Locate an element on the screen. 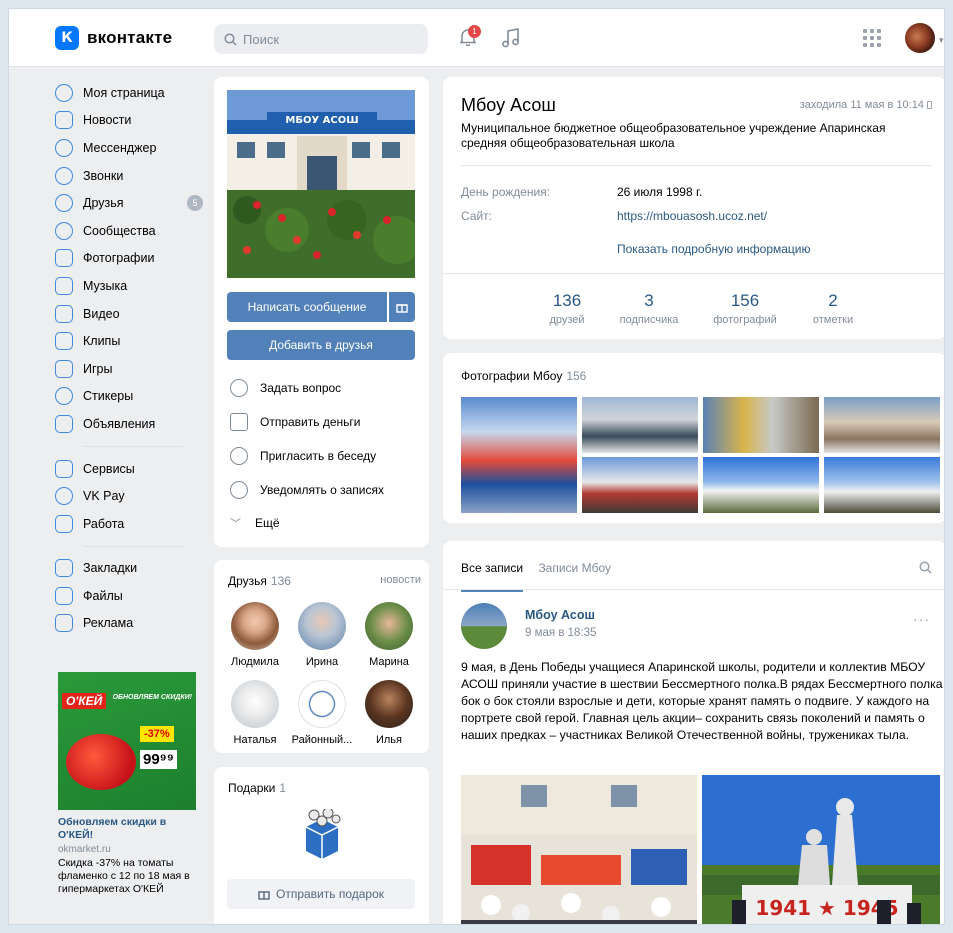 This screenshot has width=953, height=933. site-link: https://mbouasosh.ucoz.net/ is located at coordinates (692, 216).